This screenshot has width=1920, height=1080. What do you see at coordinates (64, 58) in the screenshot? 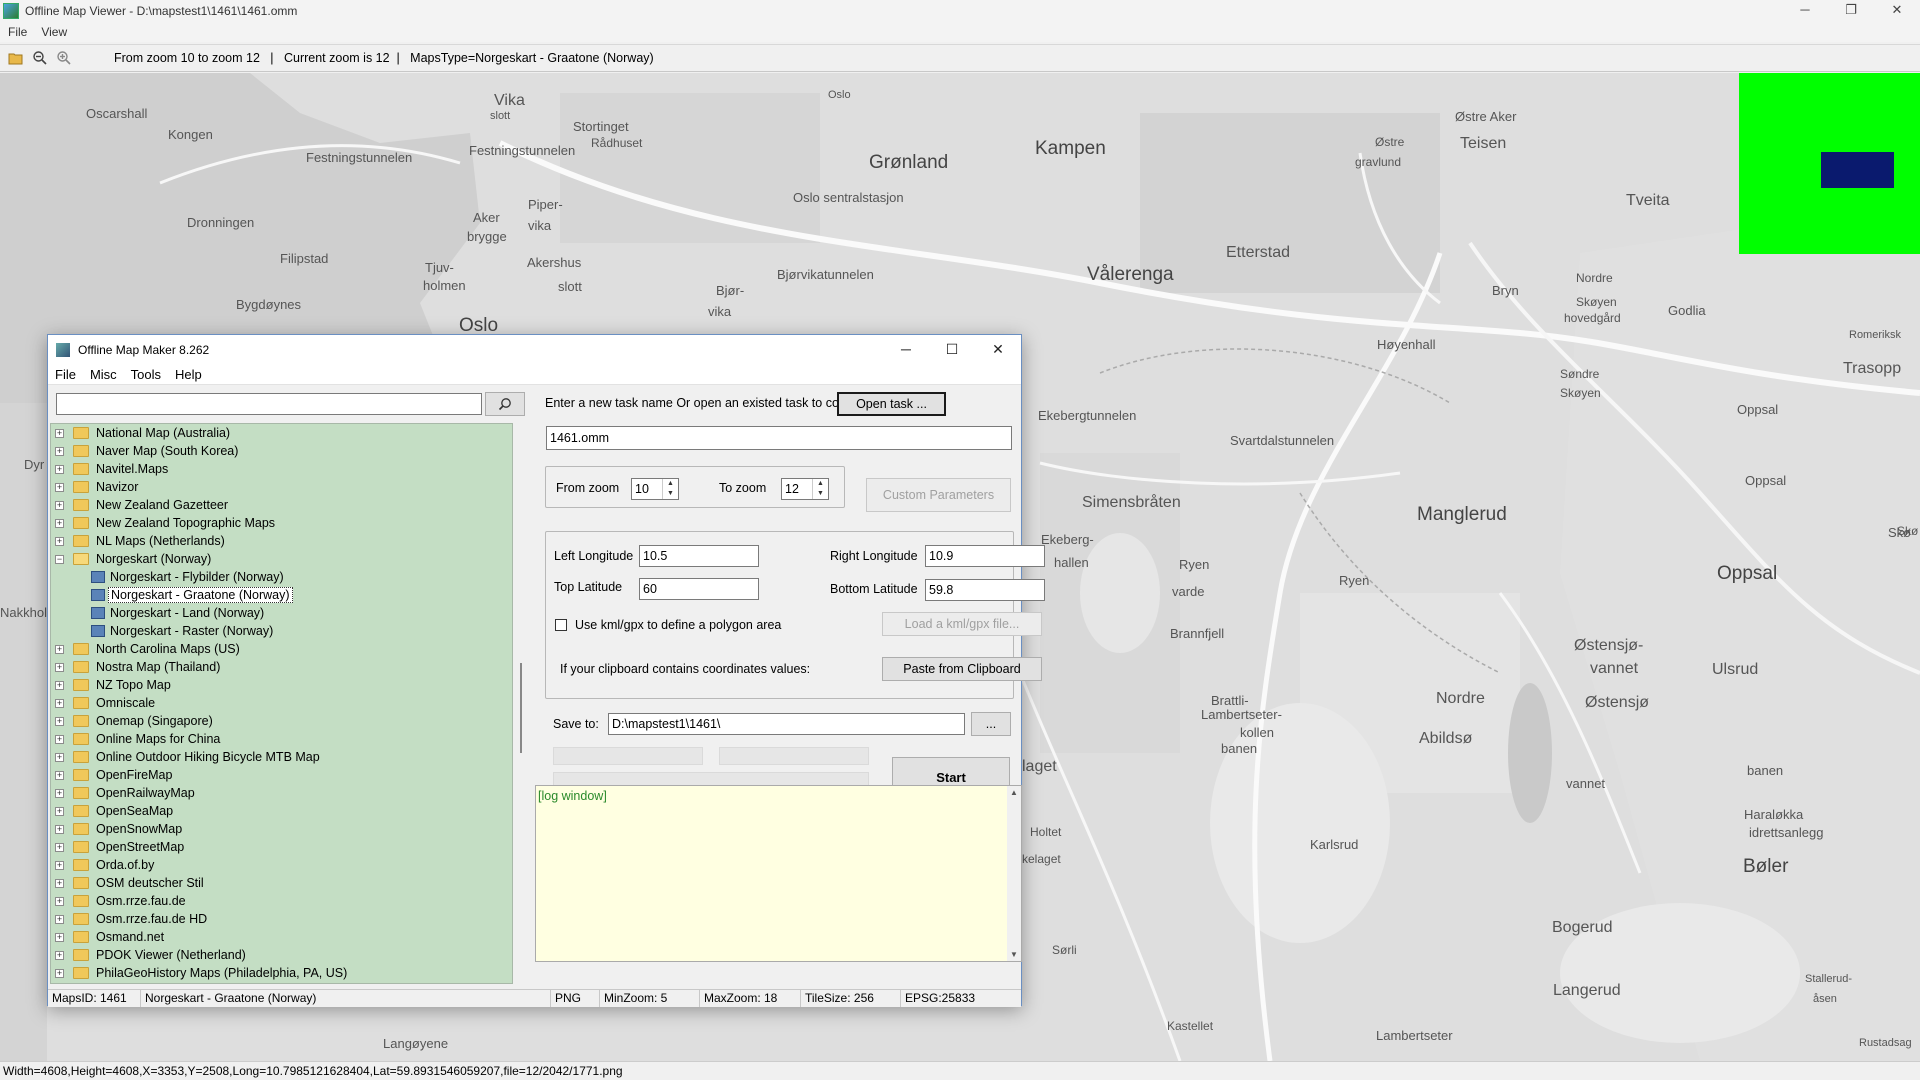
I see `zoom-in-icon` at bounding box center [64, 58].